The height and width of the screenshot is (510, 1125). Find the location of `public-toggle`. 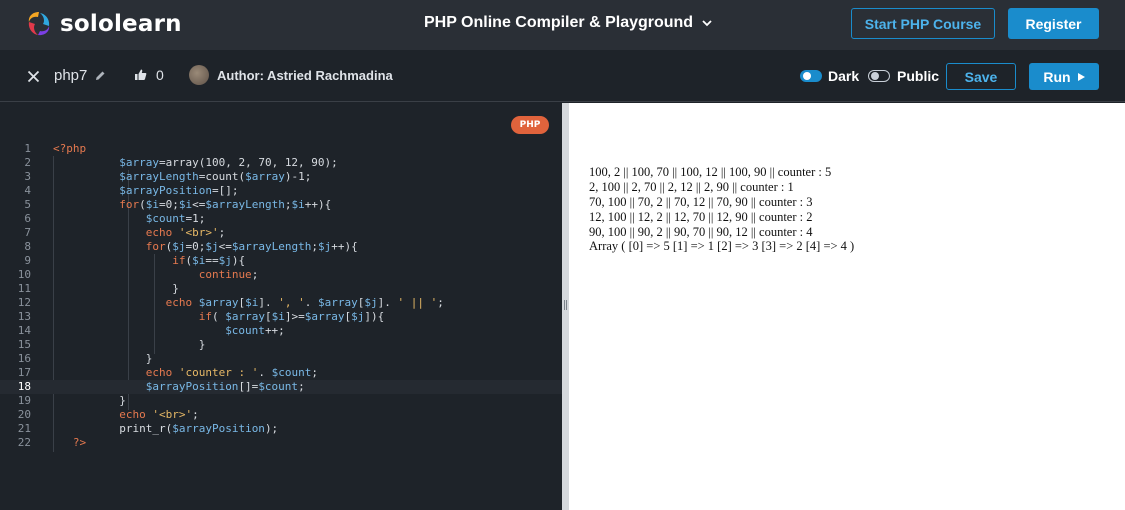

public-toggle is located at coordinates (879, 76).